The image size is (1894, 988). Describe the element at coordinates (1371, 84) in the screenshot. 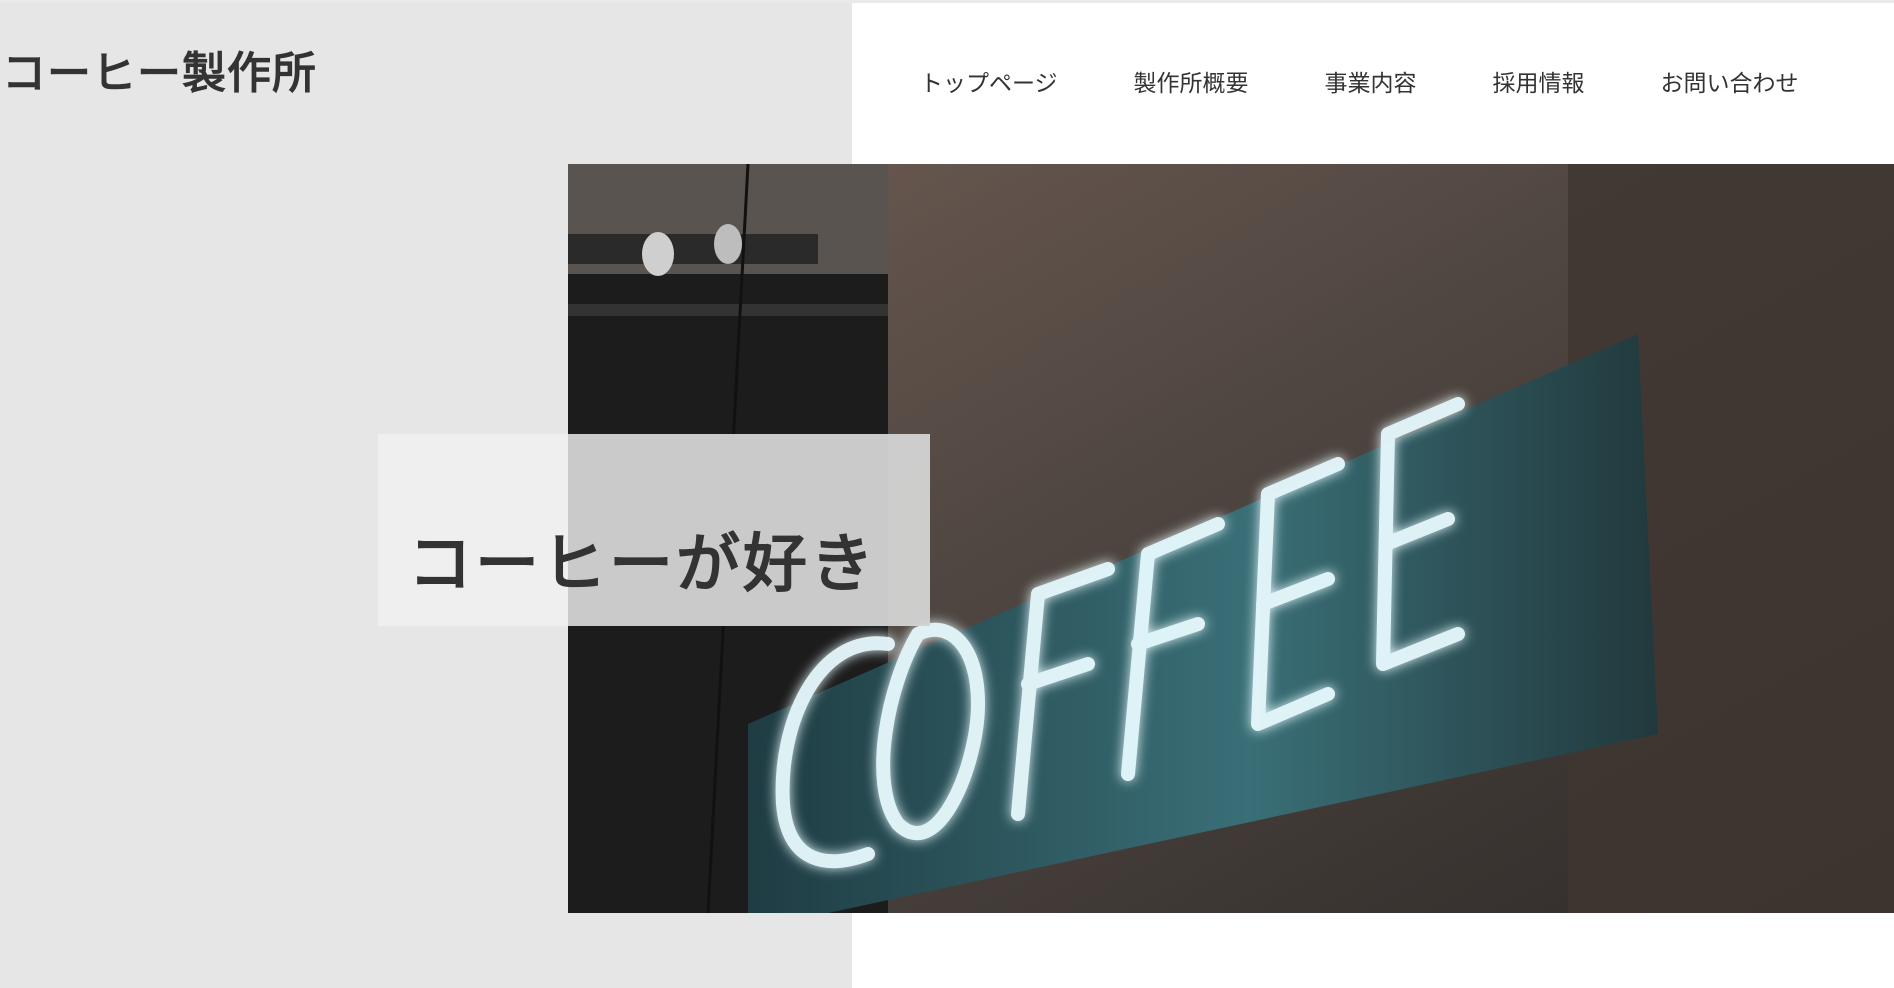

I see `nav-item-business: 事業内容` at that location.